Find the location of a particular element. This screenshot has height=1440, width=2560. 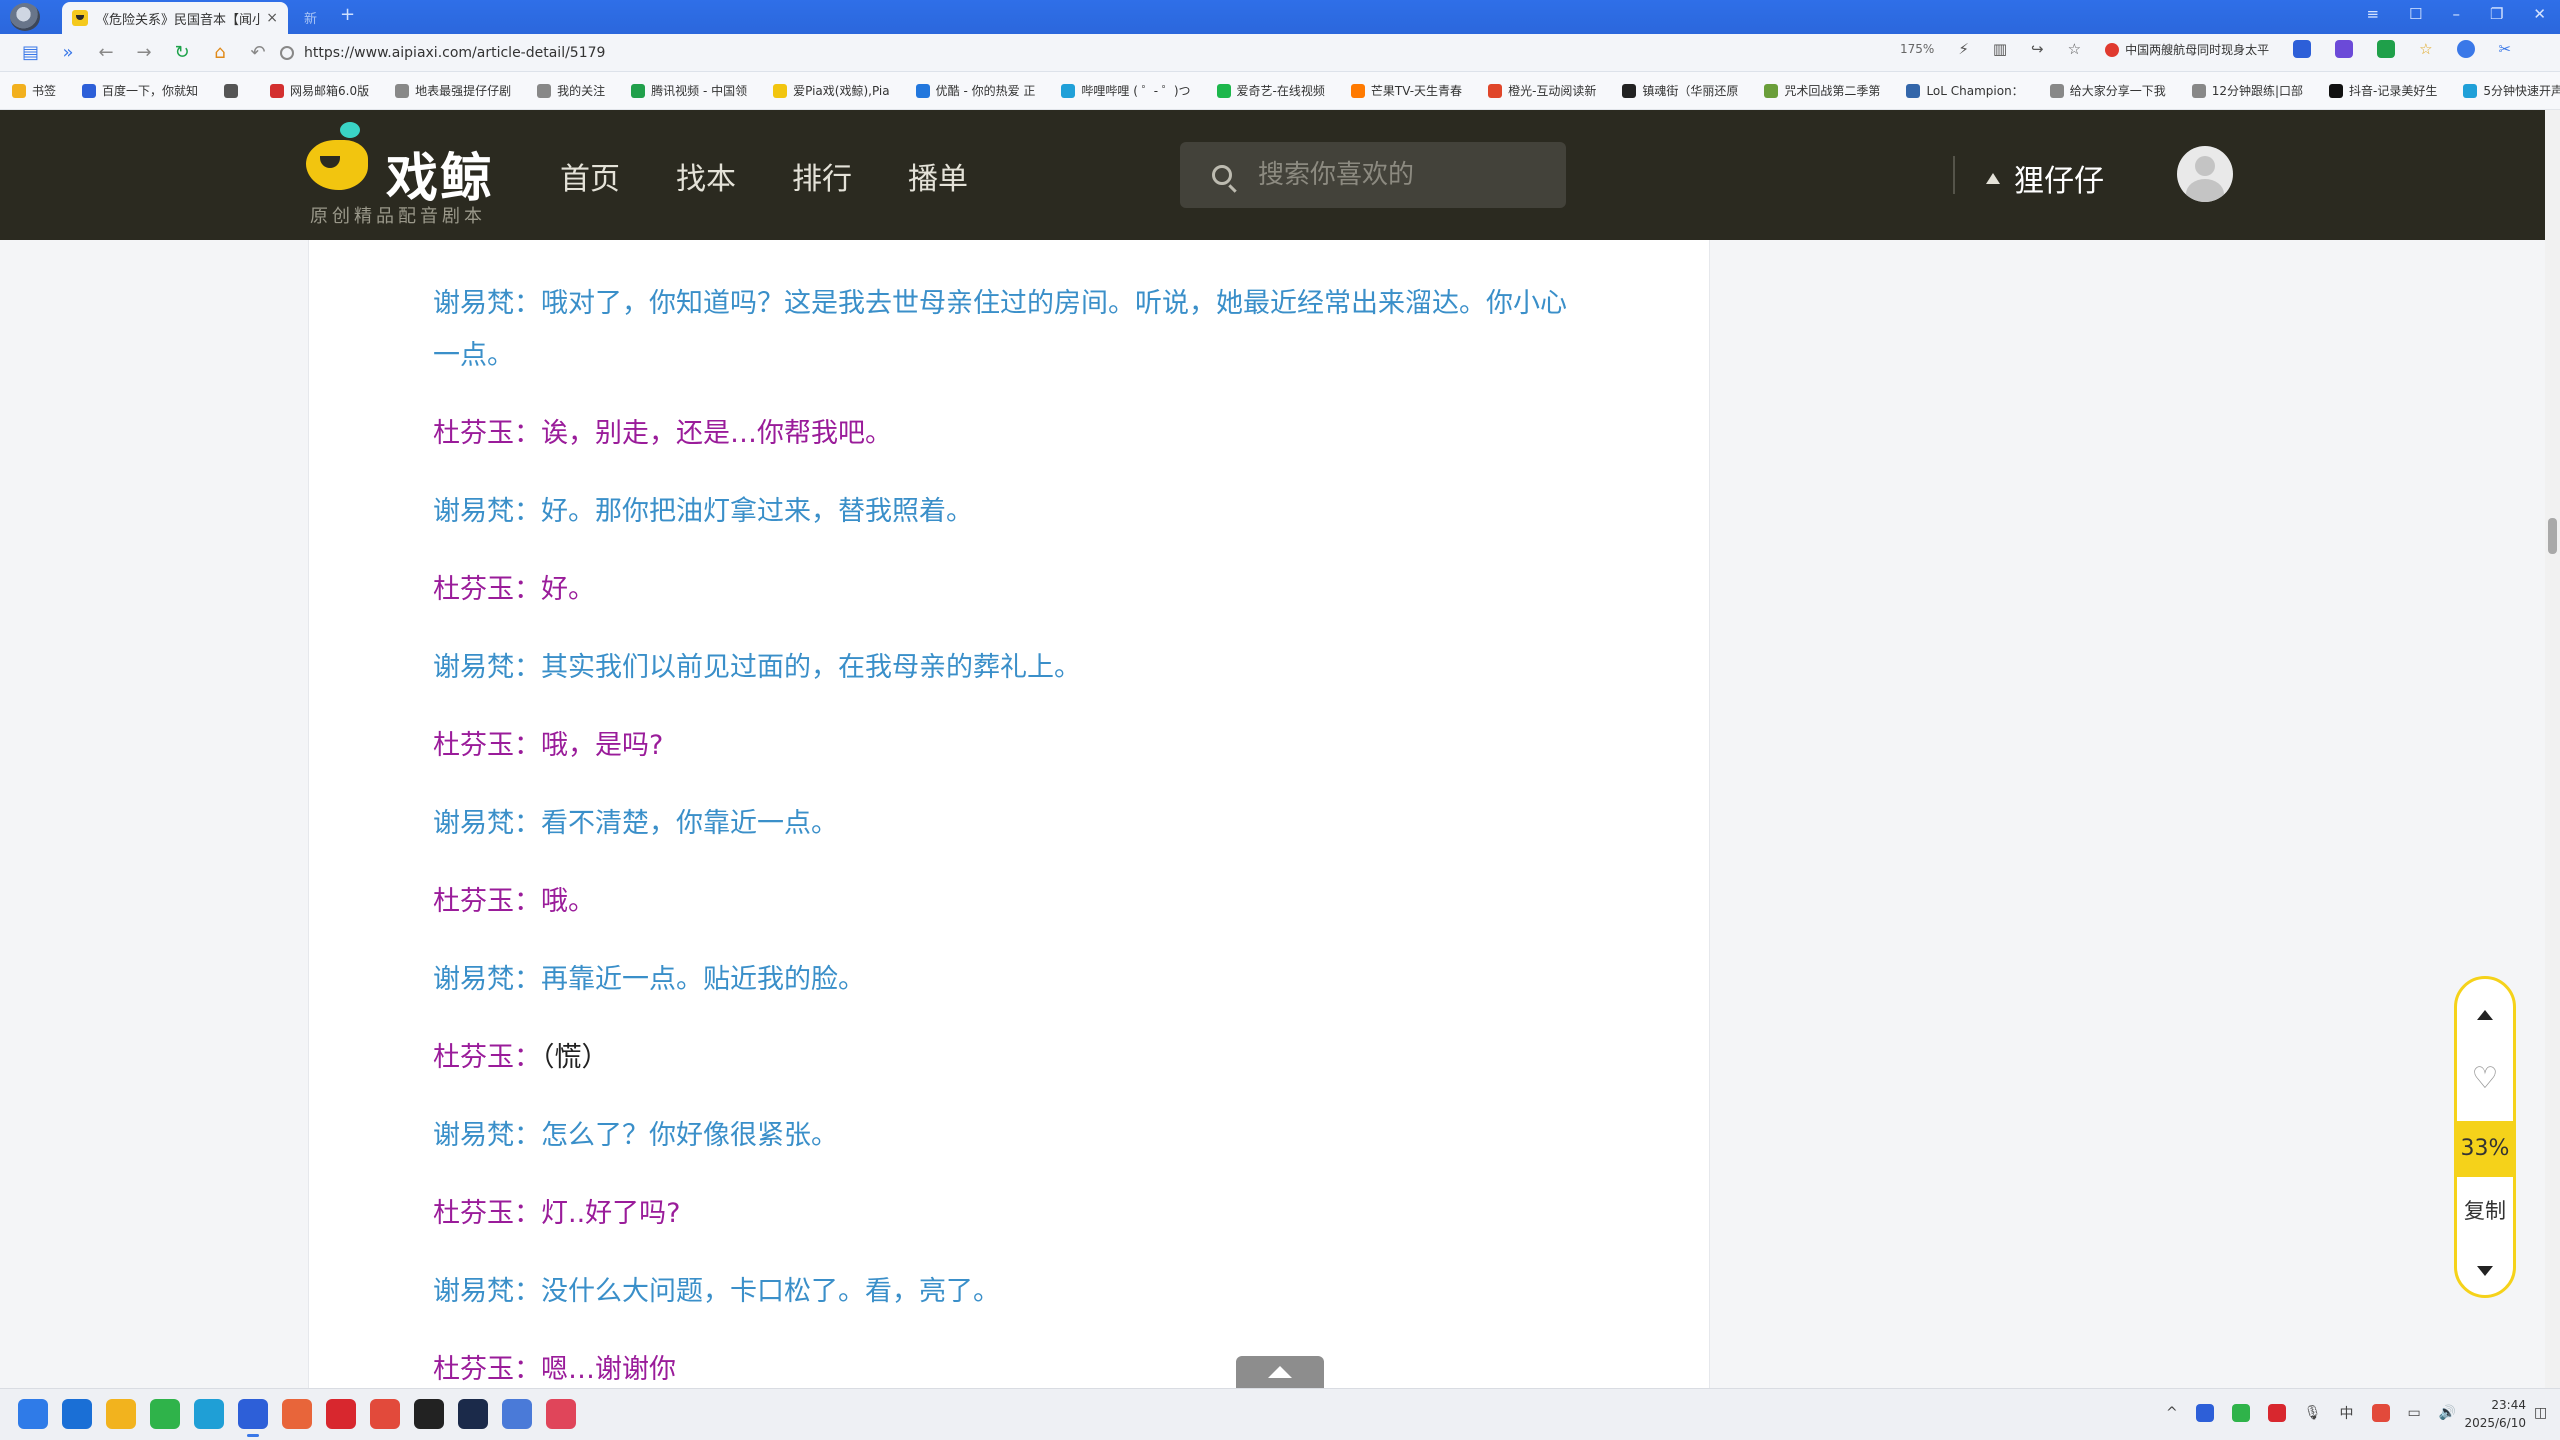

network-icon: ▭ is located at coordinates (2414, 1413).